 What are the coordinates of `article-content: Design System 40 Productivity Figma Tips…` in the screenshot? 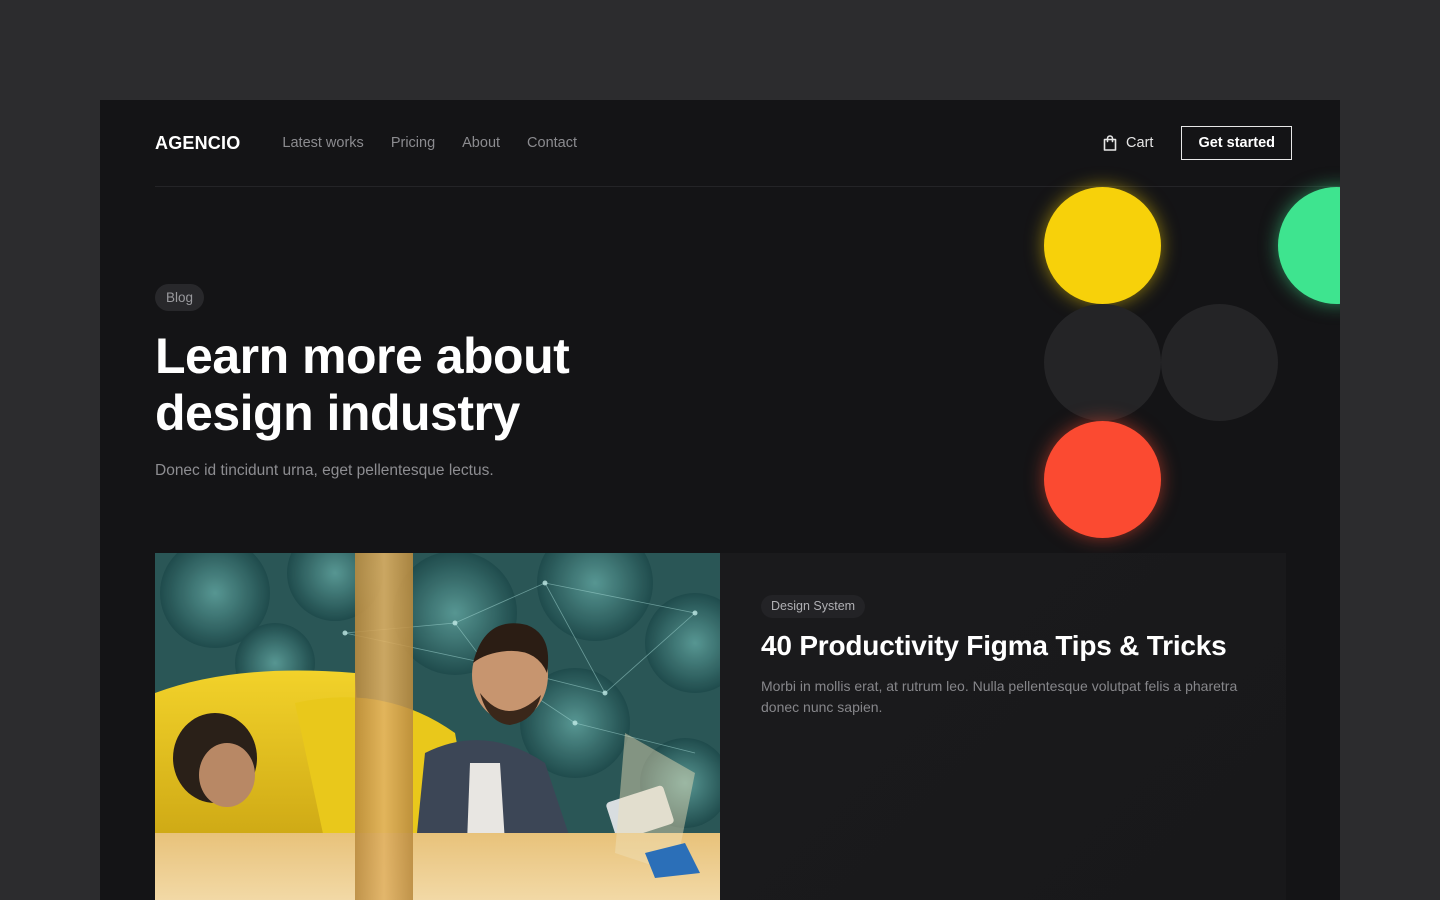 It's located at (1001, 656).